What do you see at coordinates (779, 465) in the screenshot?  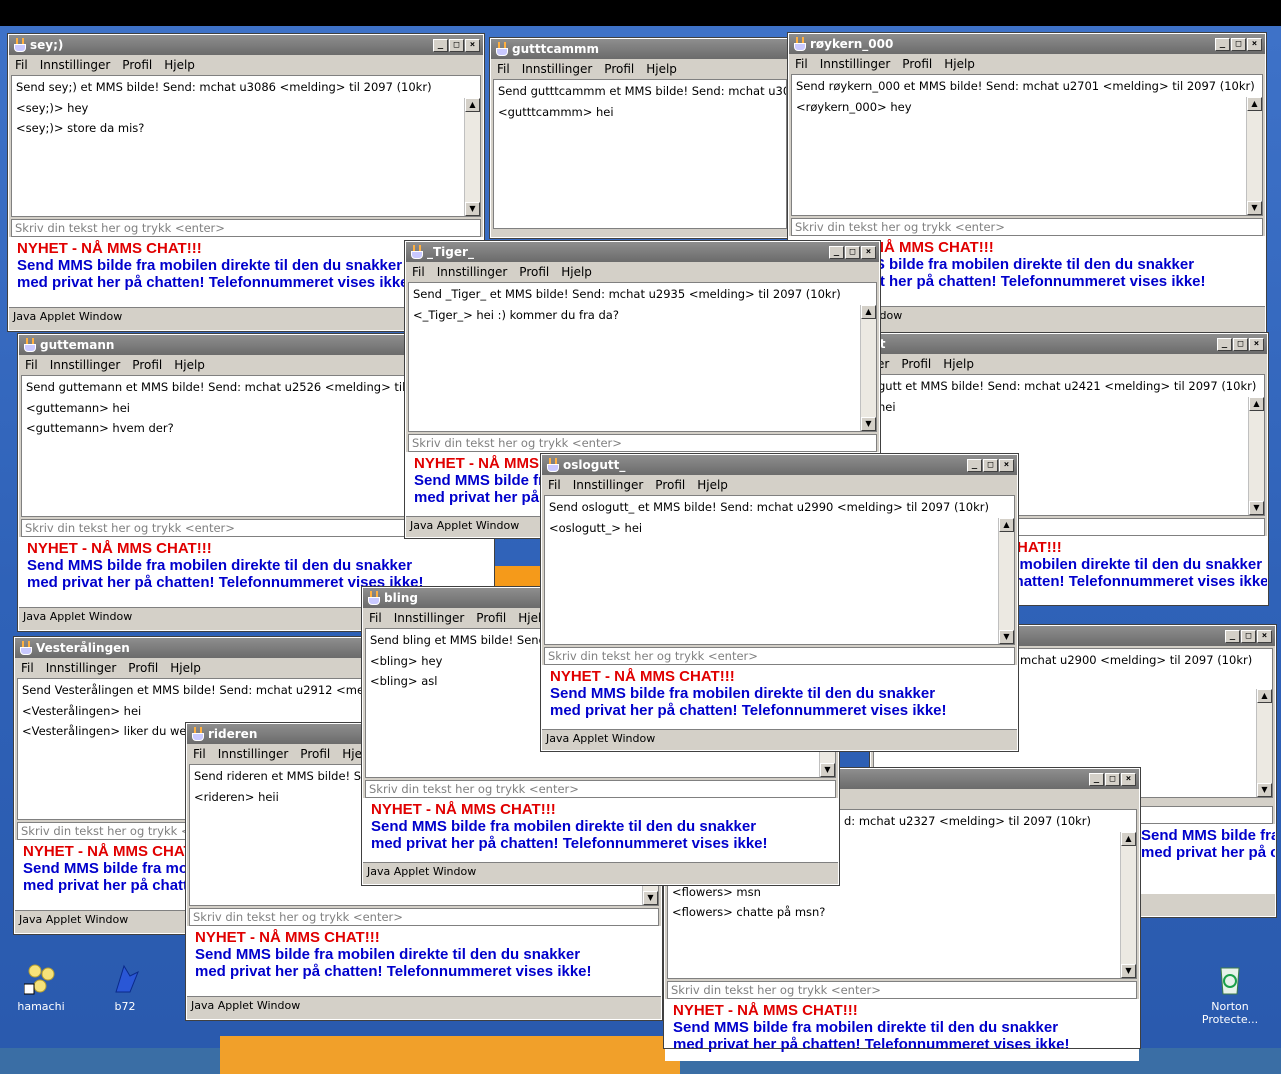 I see `window-titlebar: oslogutt_ _ □ ×` at bounding box center [779, 465].